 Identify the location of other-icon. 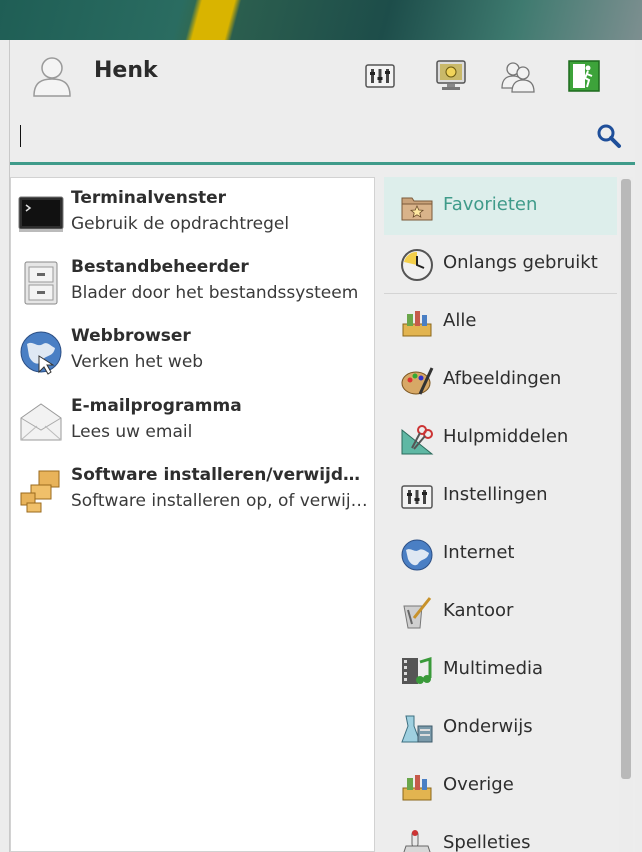
(417, 788).